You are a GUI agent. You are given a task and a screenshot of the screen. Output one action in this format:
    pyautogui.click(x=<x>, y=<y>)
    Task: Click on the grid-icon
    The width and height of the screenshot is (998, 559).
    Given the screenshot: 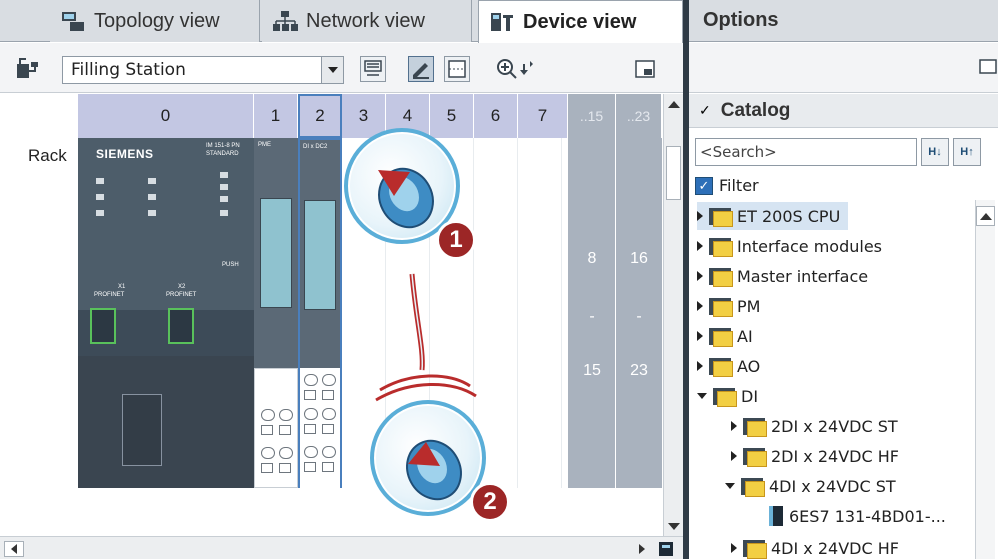 What is the action you would take?
    pyautogui.click(x=457, y=69)
    